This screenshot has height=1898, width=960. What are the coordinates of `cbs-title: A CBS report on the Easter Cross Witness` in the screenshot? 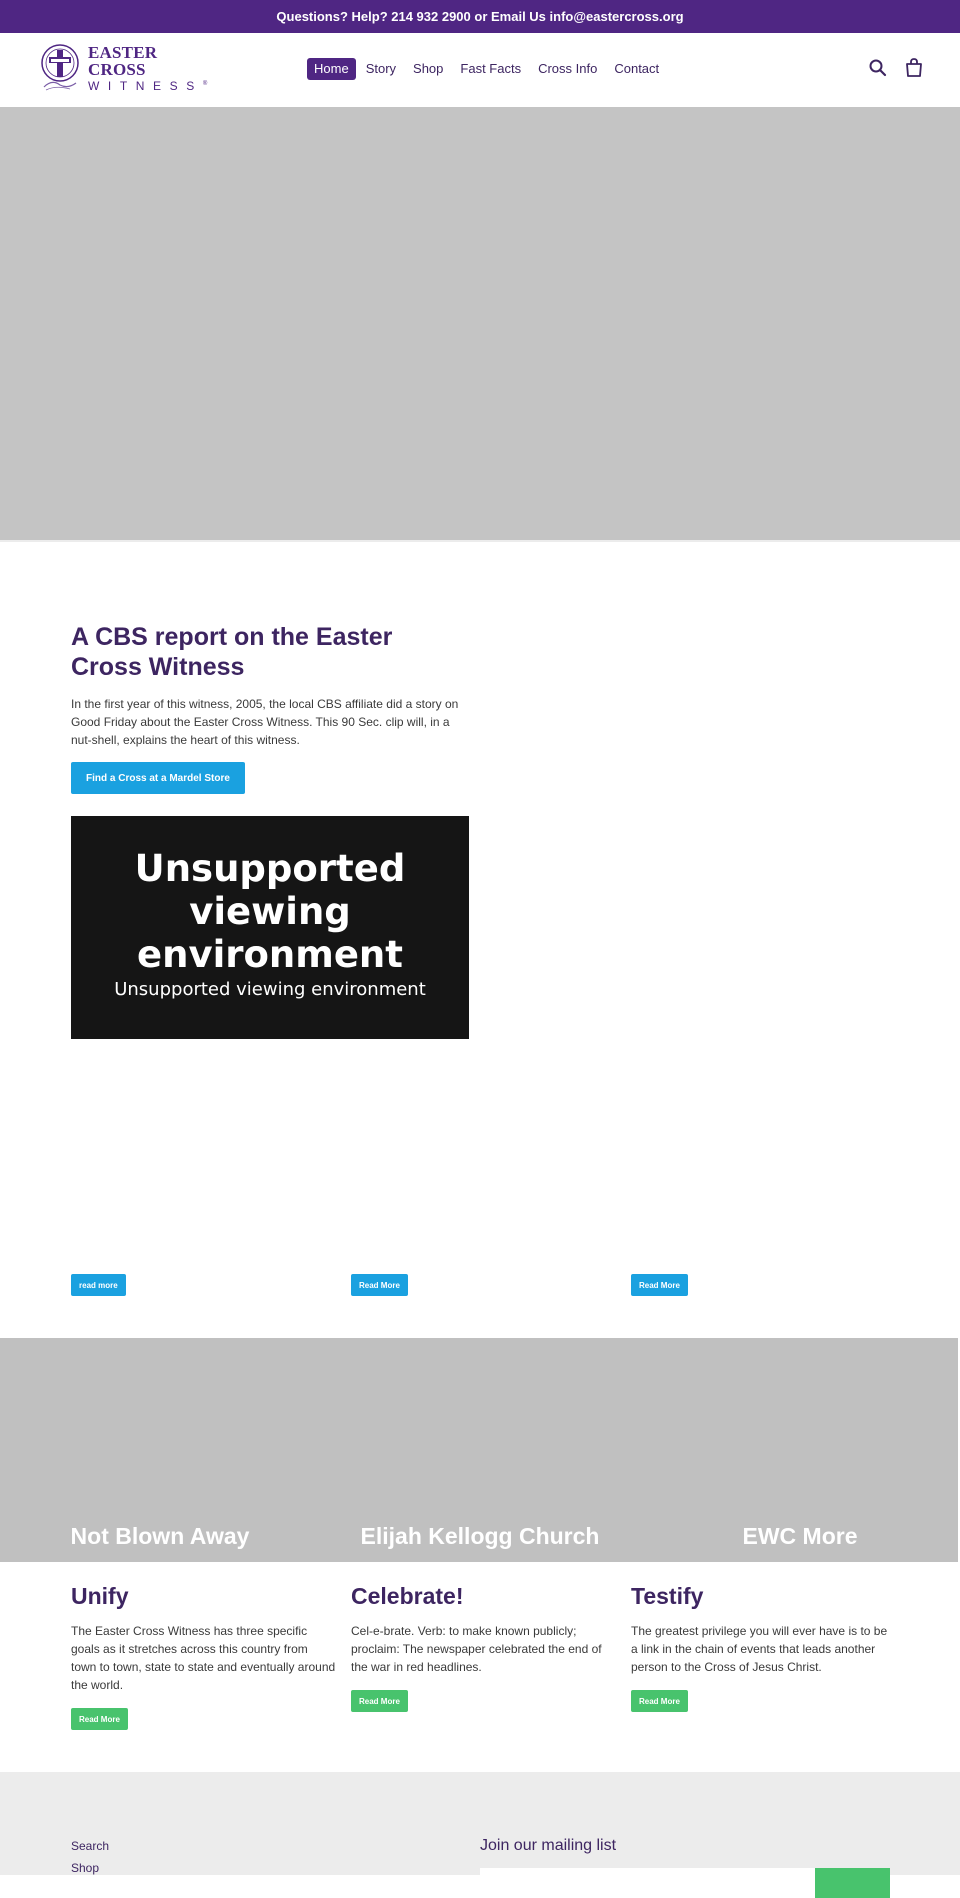 It's located at (232, 652).